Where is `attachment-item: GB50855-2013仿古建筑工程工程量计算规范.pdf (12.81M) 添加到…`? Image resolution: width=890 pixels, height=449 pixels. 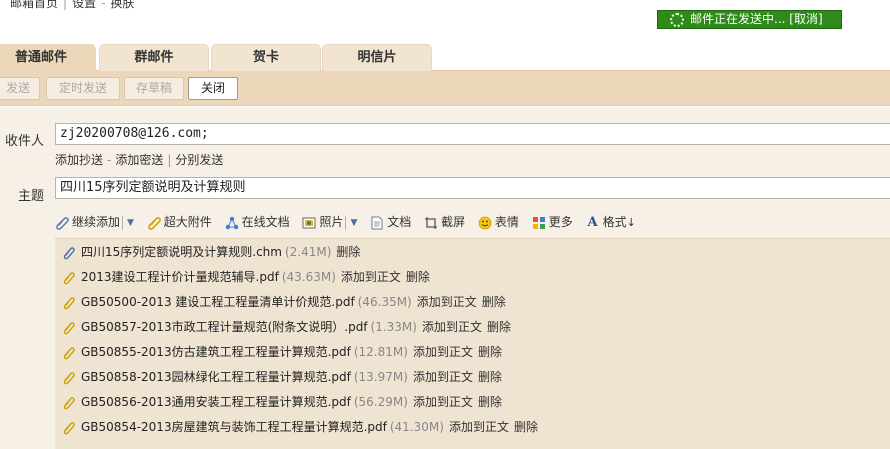 attachment-item: GB50855-2013仿古建筑工程工程量计算规范.pdf (12.81M) 添加到… is located at coordinates (278, 352).